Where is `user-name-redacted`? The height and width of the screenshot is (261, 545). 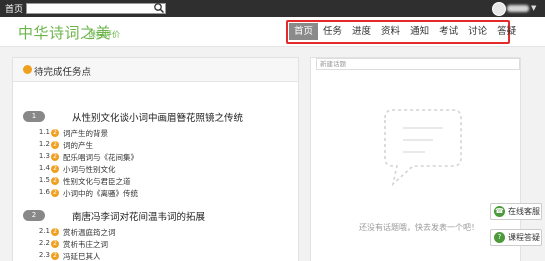
user-name-redacted is located at coordinates (518, 8).